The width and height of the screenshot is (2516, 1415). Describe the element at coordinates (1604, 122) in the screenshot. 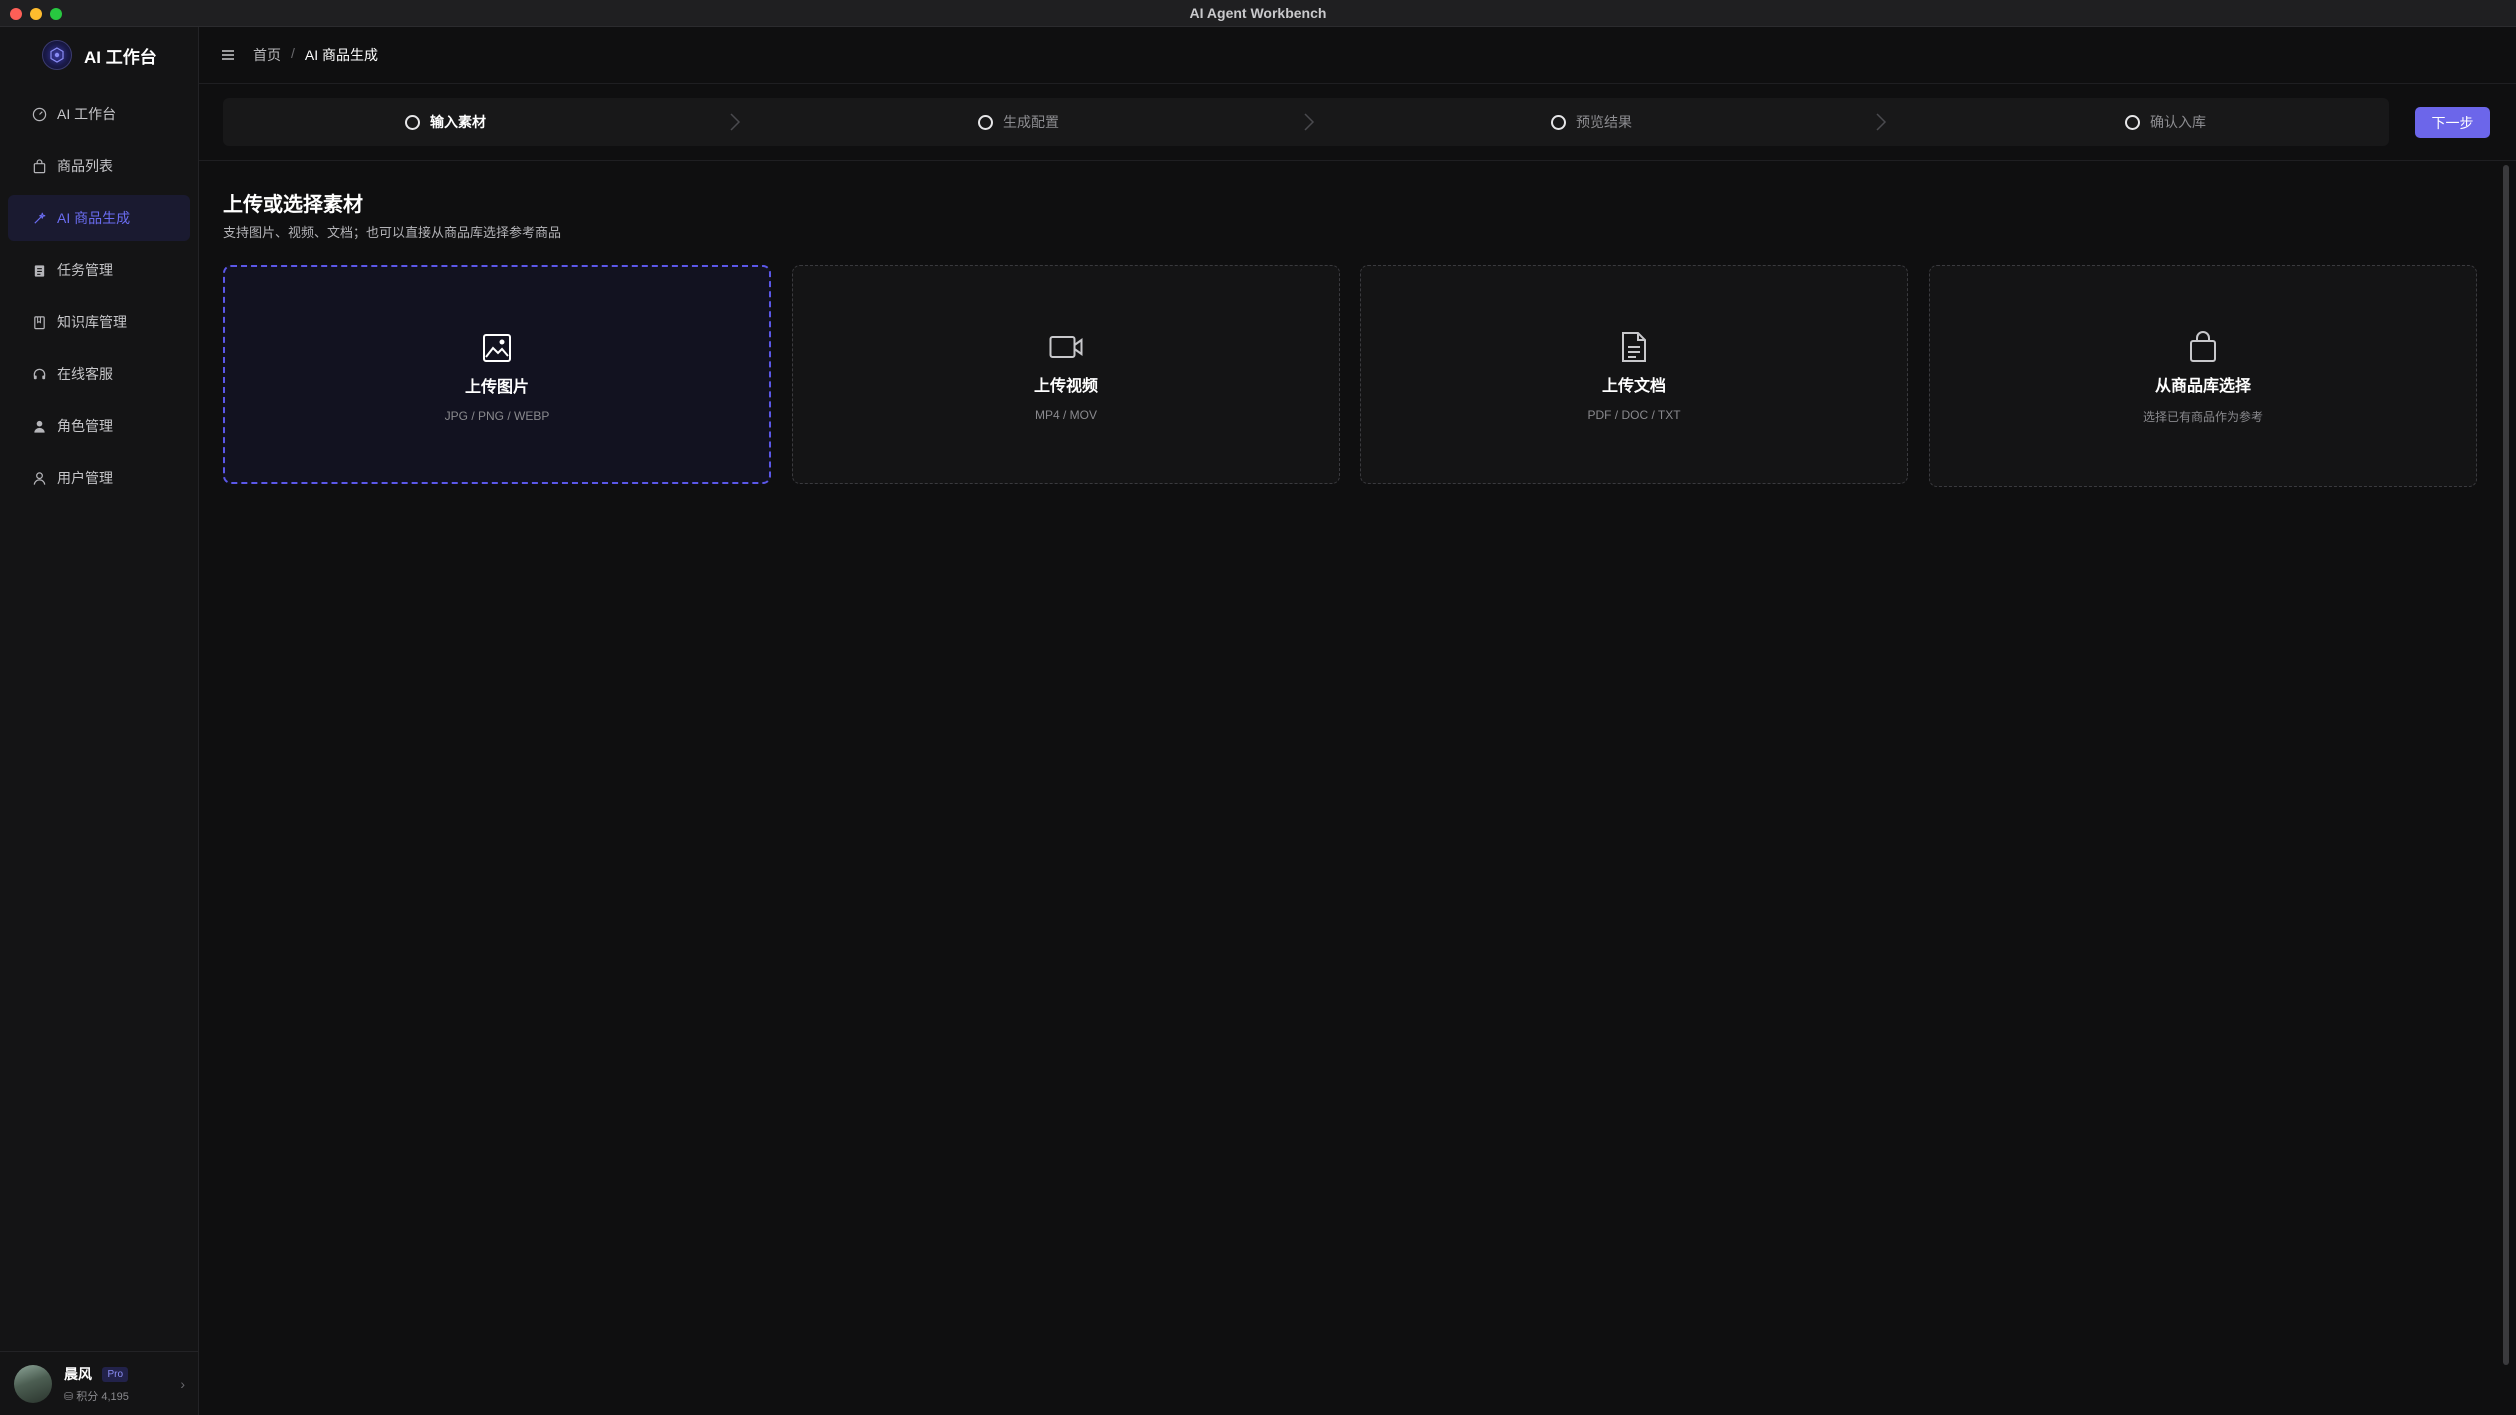

I see `step-label: 预览结果` at that location.